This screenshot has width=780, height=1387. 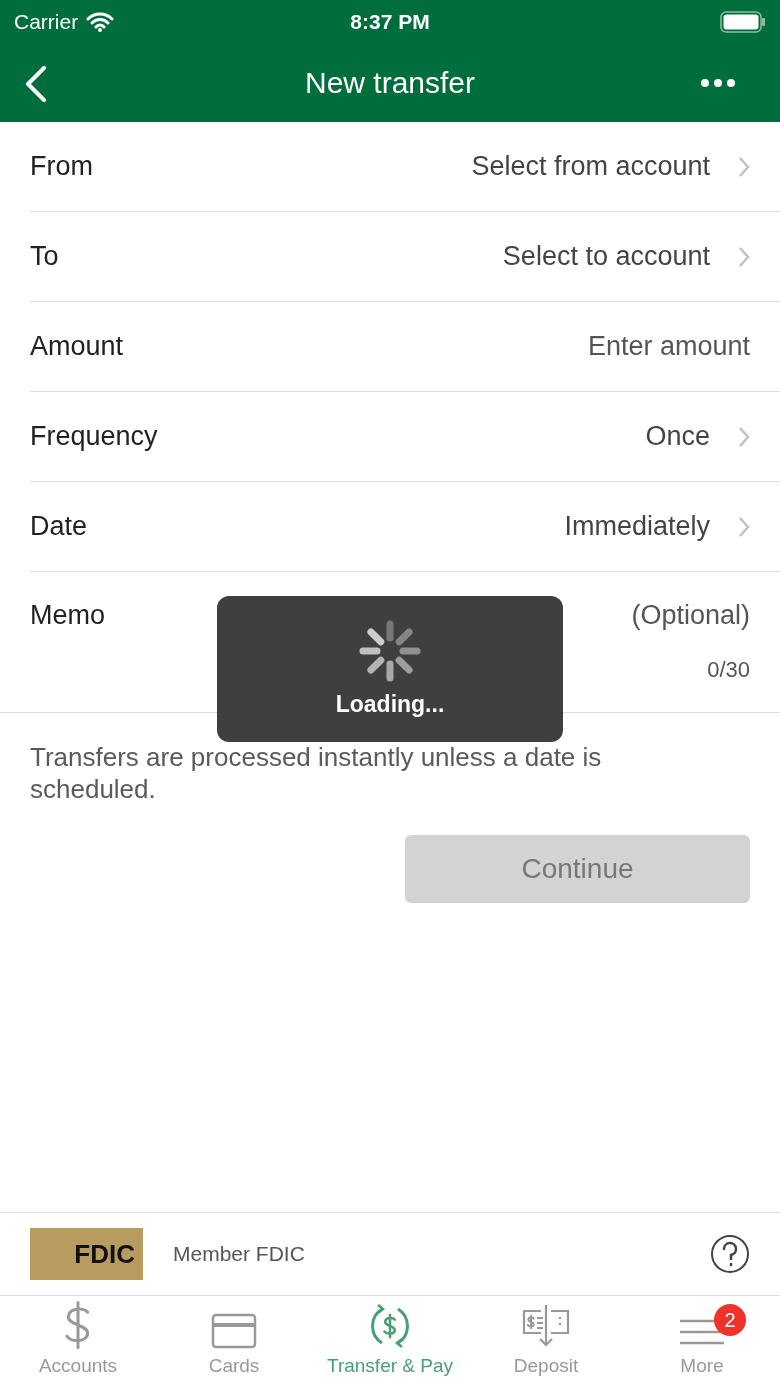 What do you see at coordinates (77, 346) in the screenshot?
I see `field-label: Amount` at bounding box center [77, 346].